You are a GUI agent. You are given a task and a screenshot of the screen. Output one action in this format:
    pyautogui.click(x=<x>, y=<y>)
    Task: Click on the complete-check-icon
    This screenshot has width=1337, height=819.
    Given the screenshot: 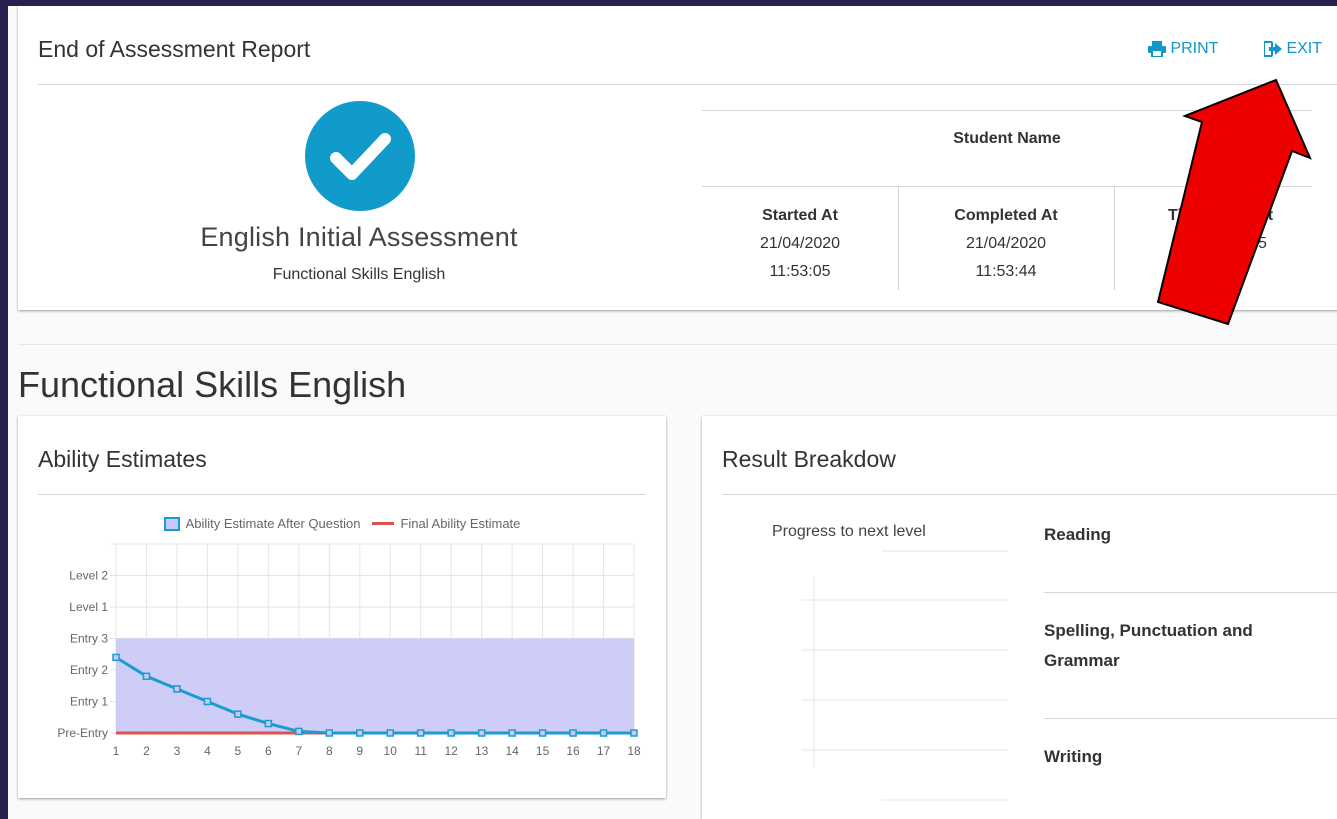 What is the action you would take?
    pyautogui.click(x=360, y=156)
    